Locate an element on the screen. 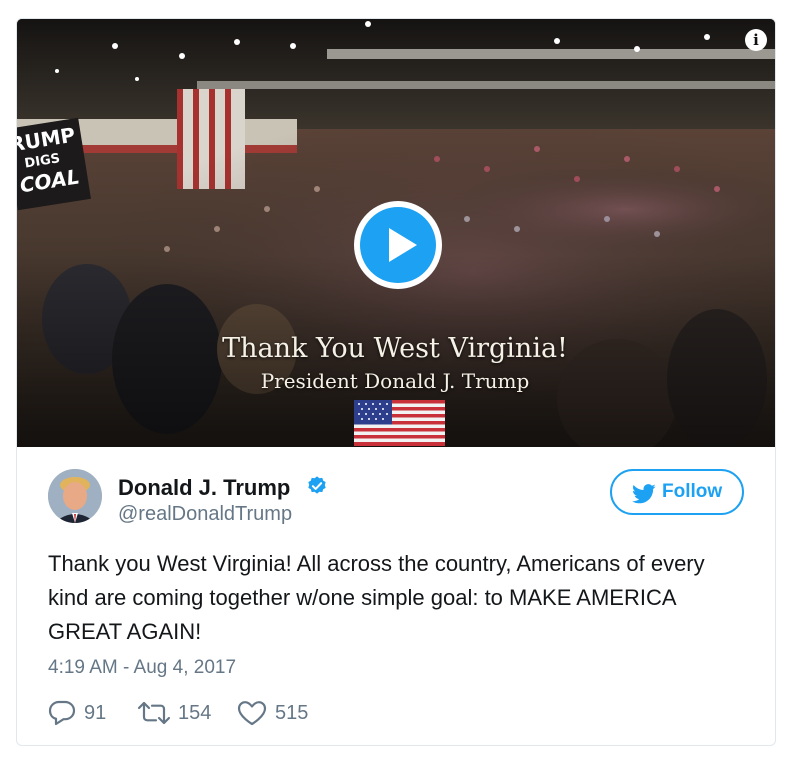 The height and width of the screenshot is (774, 799). avatar is located at coordinates (75, 496).